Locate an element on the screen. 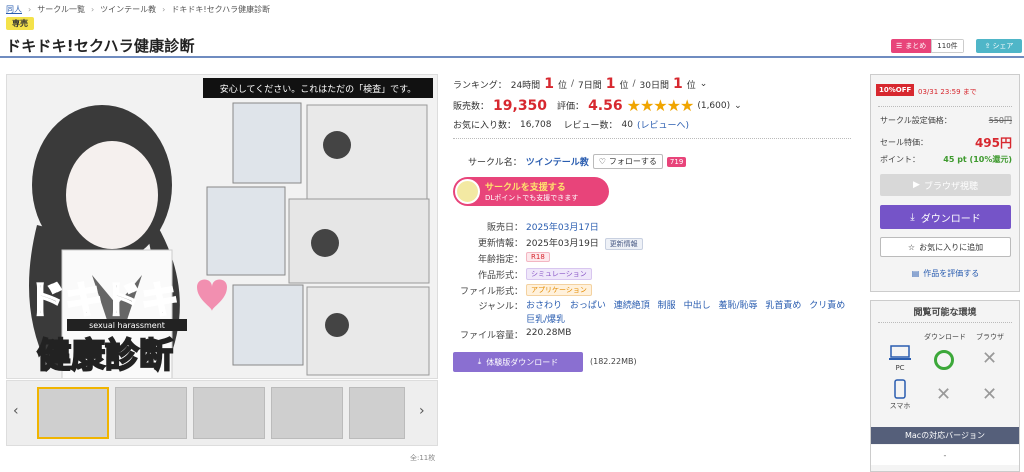 The image size is (1024, 472). size-value: 220.28MB is located at coordinates (549, 333).